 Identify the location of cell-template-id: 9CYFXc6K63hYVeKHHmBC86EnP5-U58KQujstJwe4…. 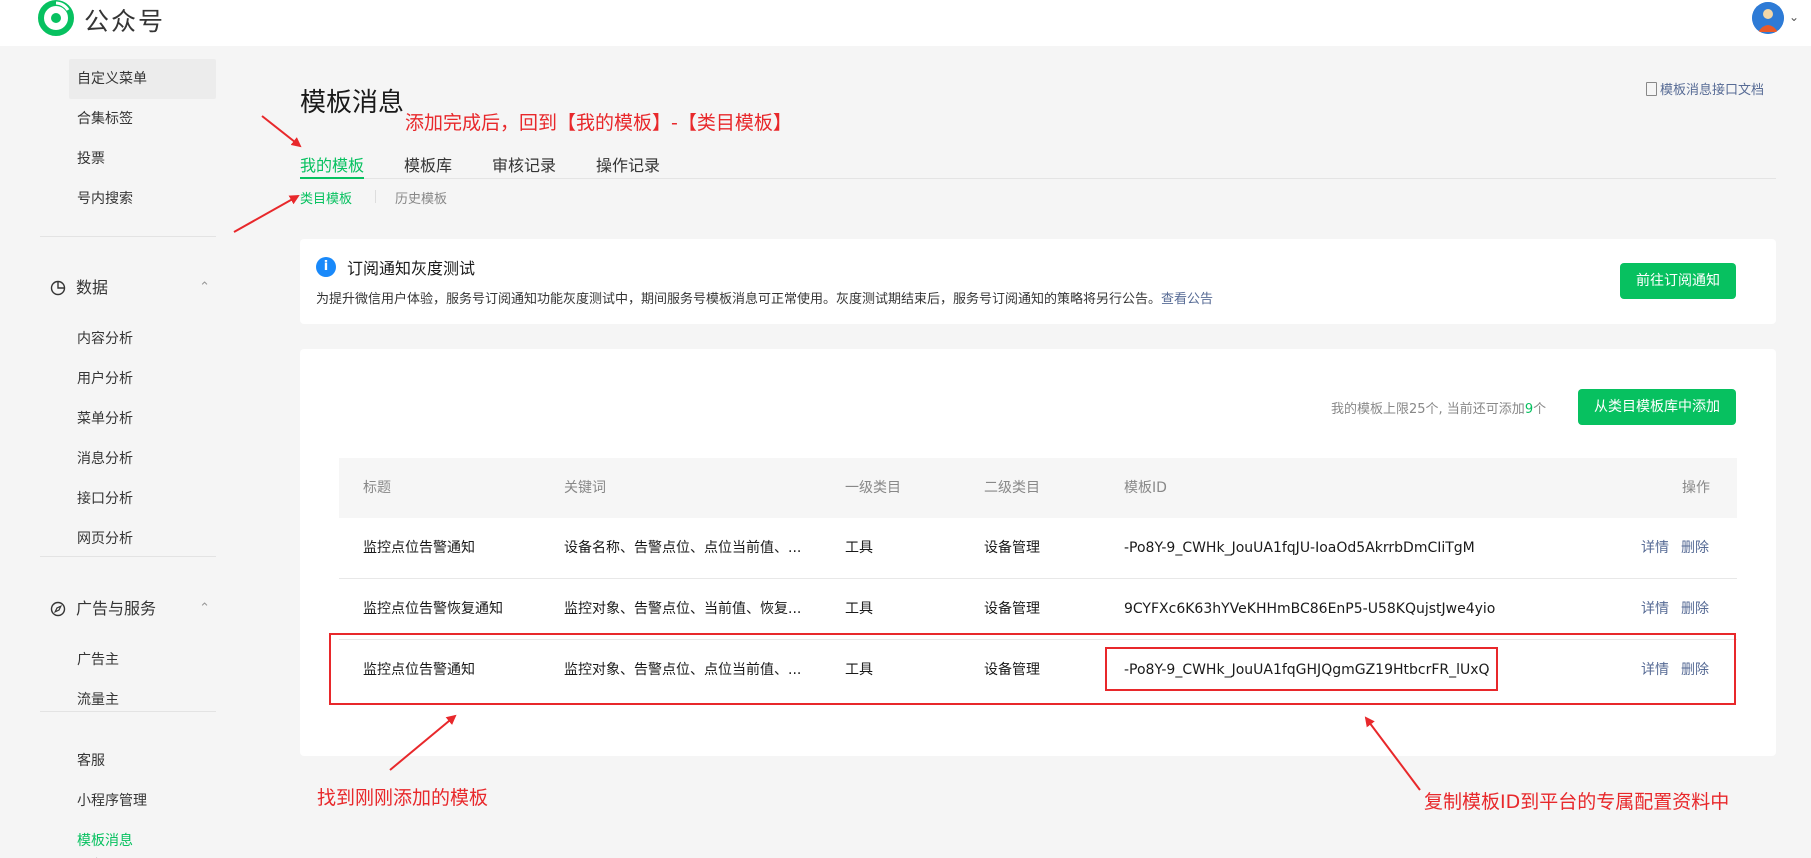
(1309, 609).